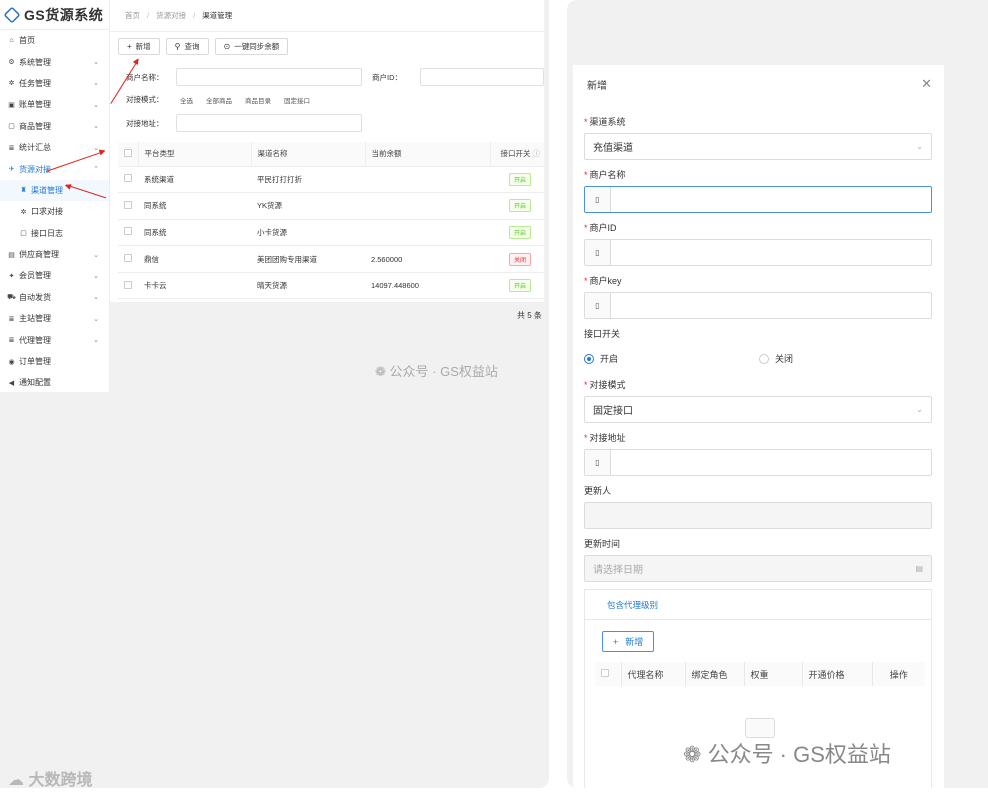  Describe the element at coordinates (54, 61) in the screenshot. I see `sidebar-item-gears: ⚙ 系统管理 ⌄` at that location.